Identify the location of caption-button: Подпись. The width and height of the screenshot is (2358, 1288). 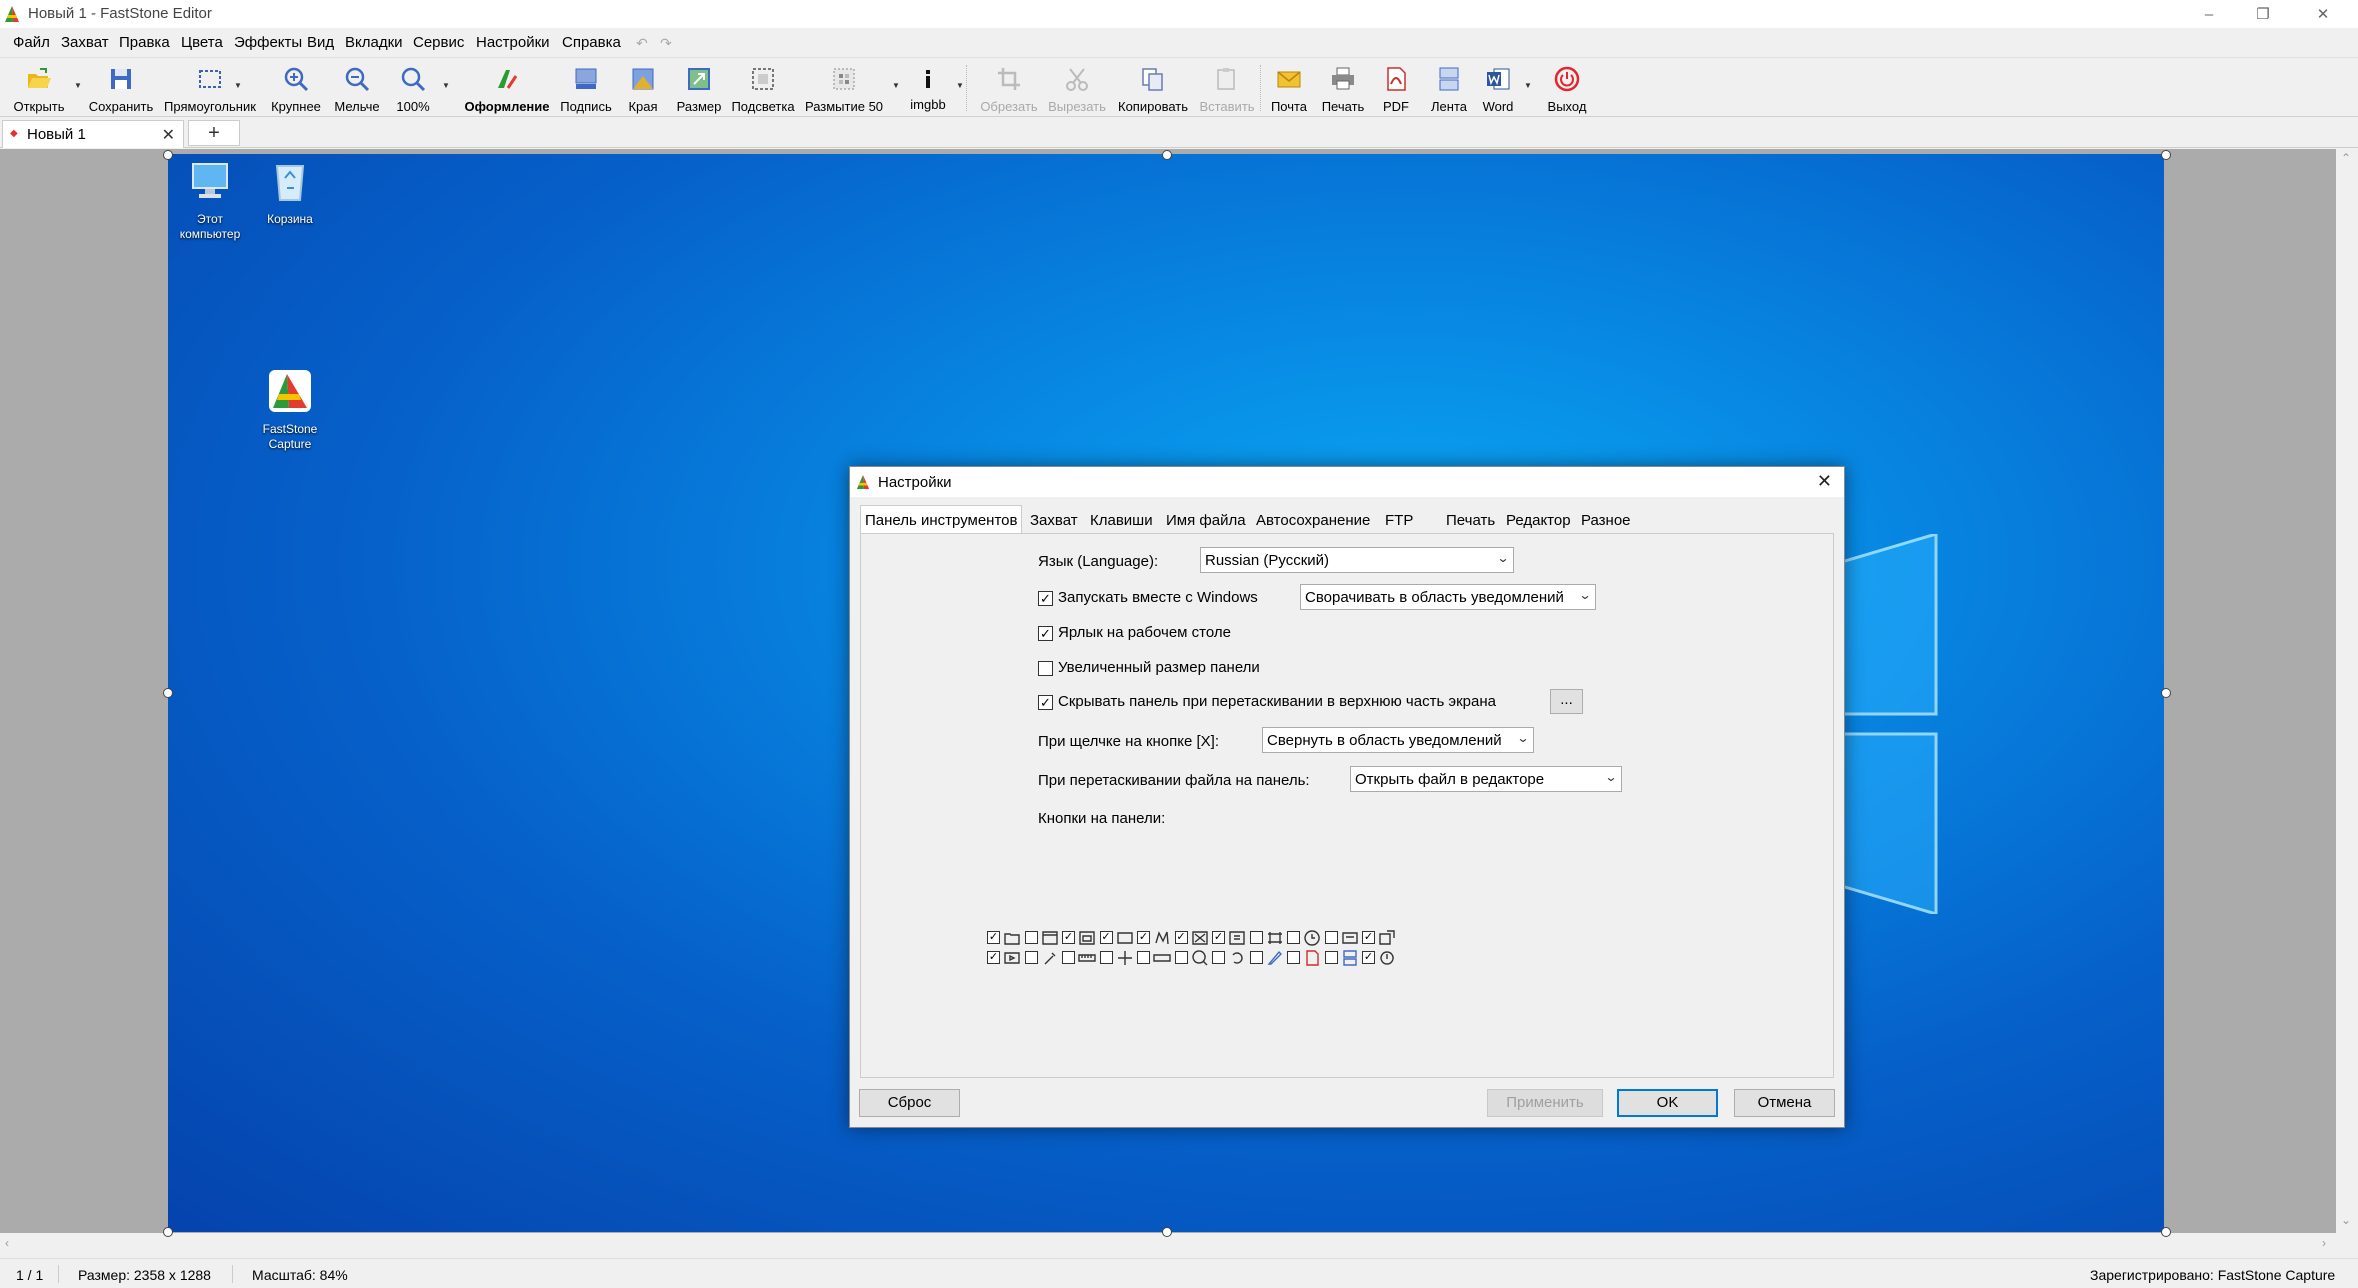
(586, 89).